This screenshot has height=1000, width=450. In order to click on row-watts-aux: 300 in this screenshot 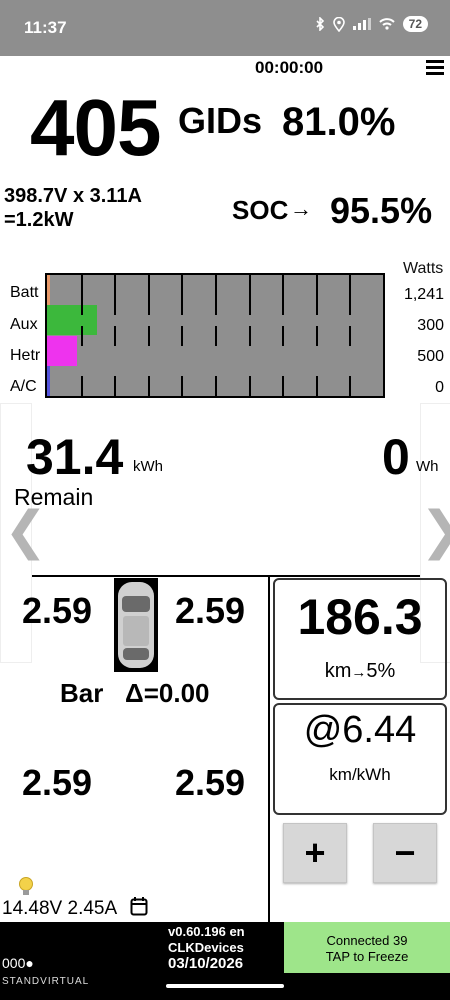, I will do `click(430, 325)`.